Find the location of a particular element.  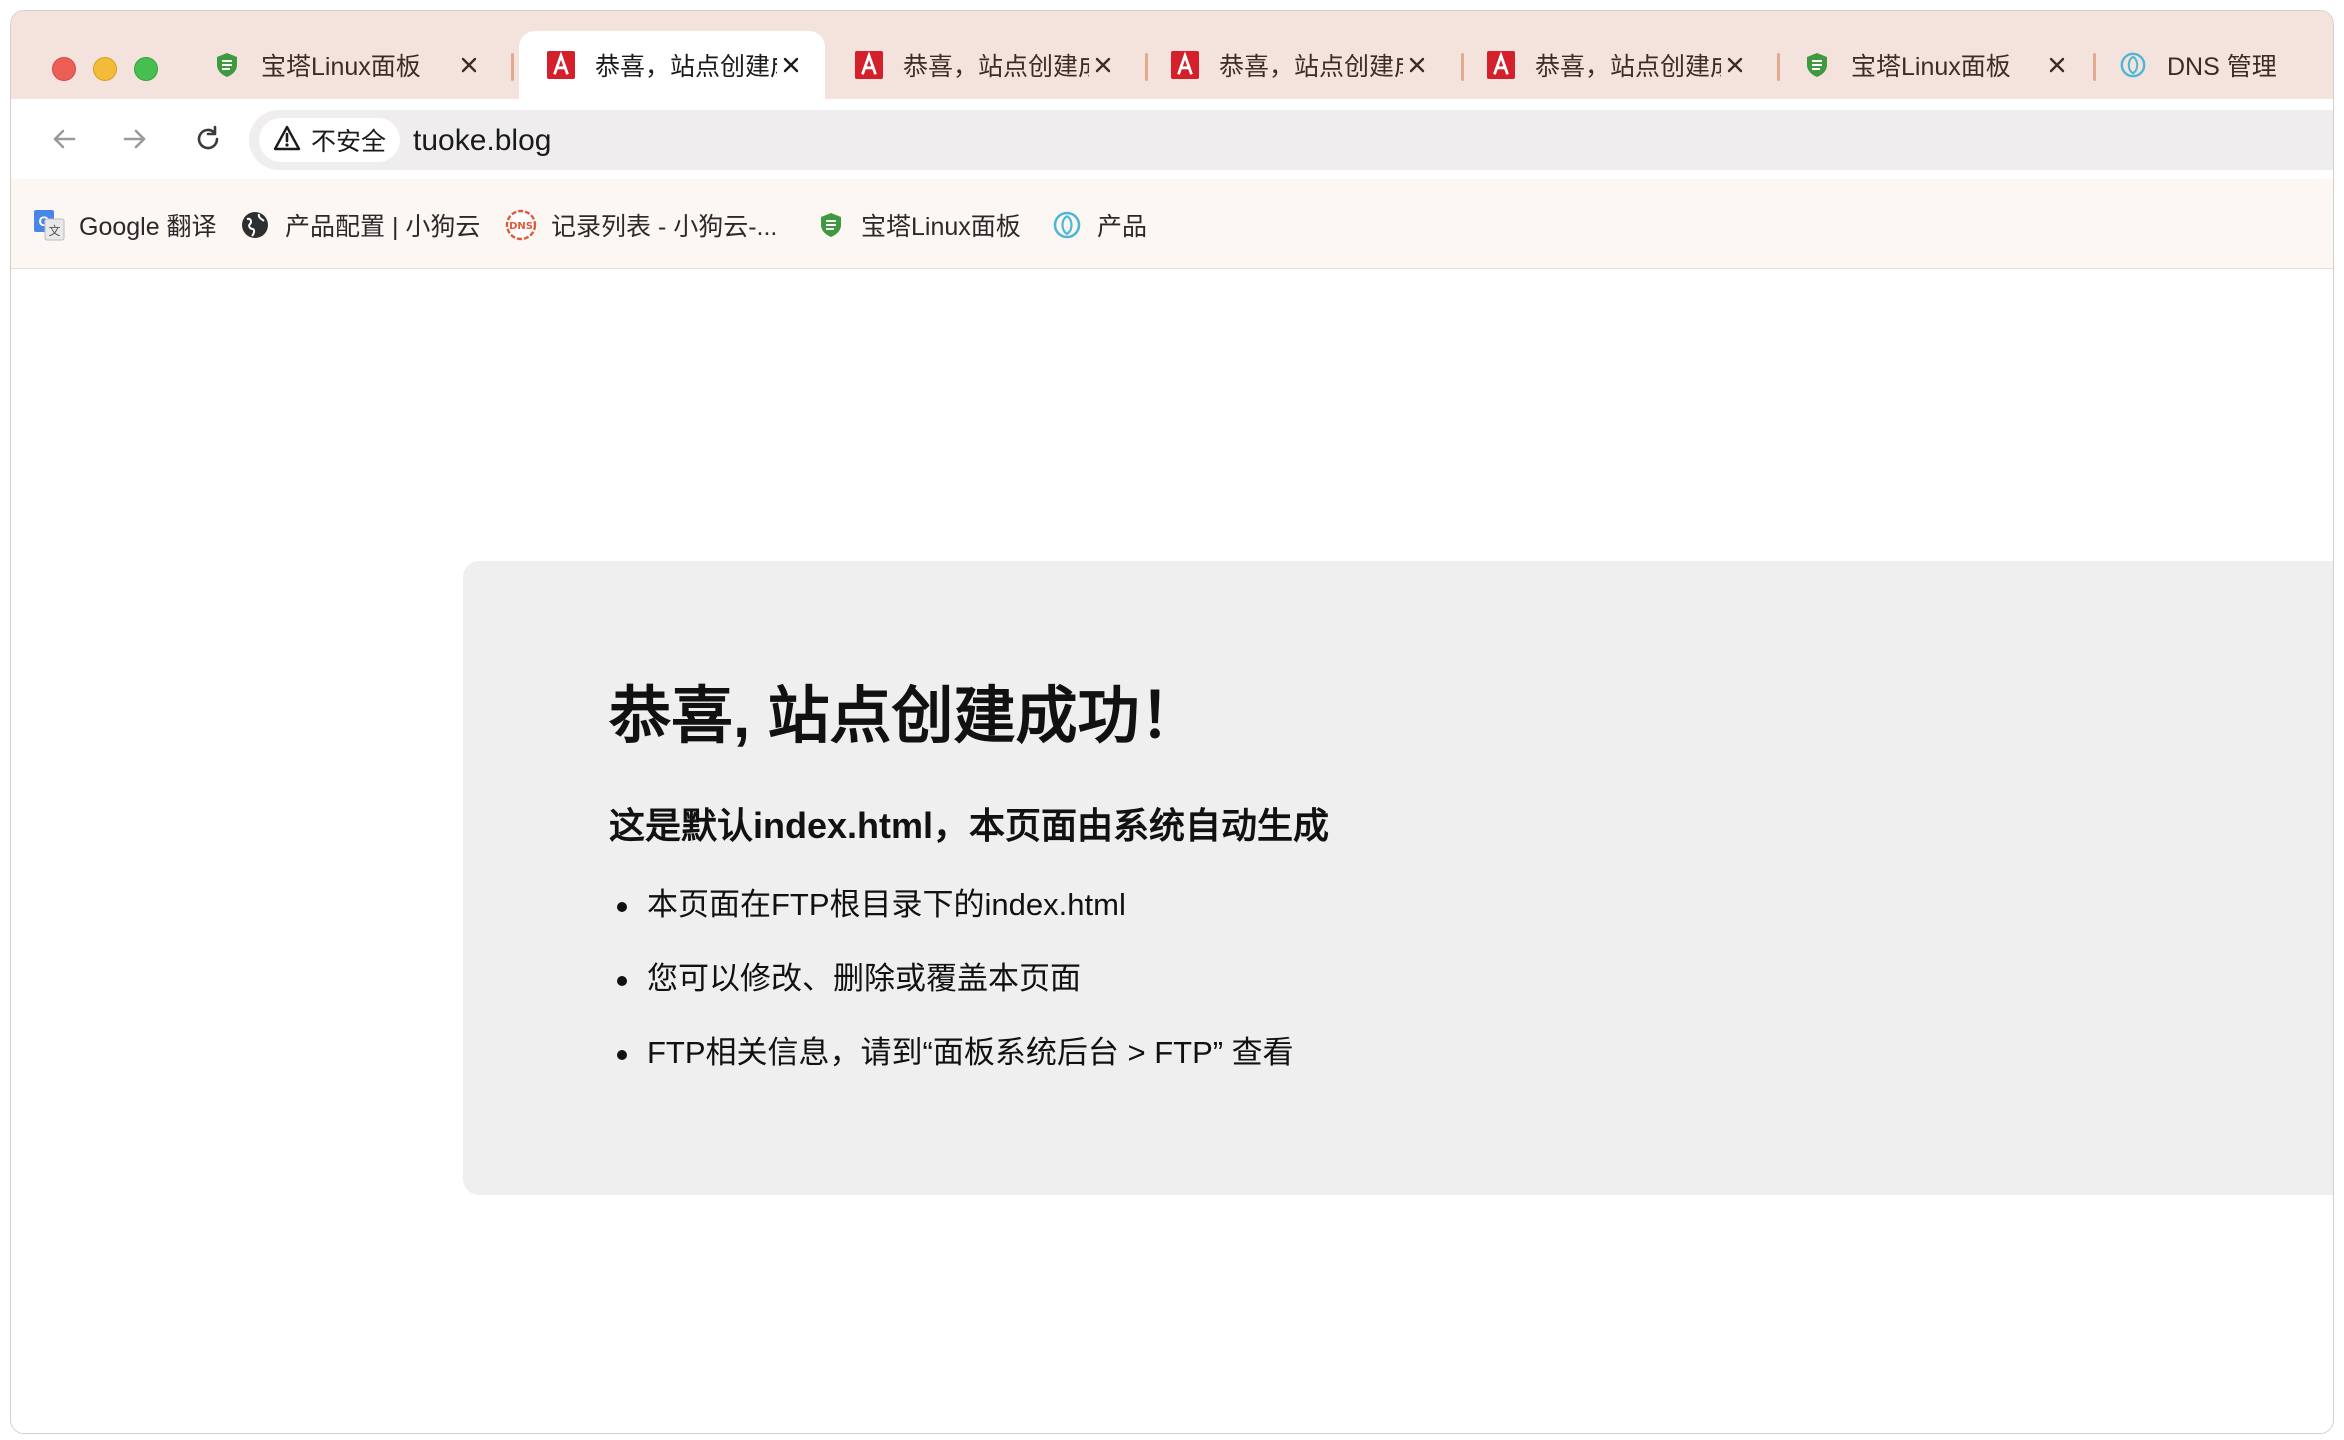

tab-baota-panel-2: 宝塔Linux面板 is located at coordinates (1933, 65).